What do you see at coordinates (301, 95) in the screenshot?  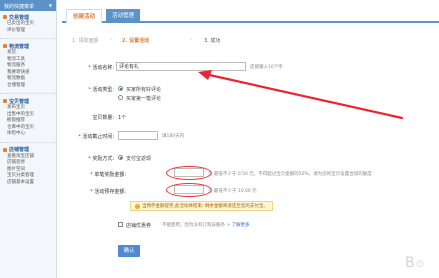 I see `annotation-arrow` at bounding box center [301, 95].